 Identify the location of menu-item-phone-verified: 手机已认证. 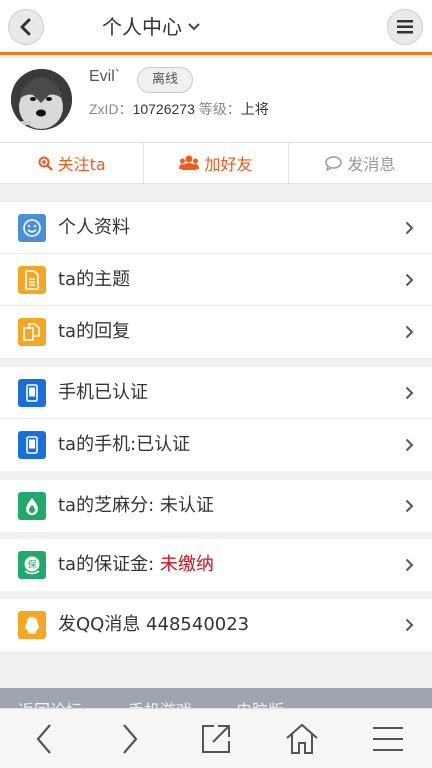
(216, 393).